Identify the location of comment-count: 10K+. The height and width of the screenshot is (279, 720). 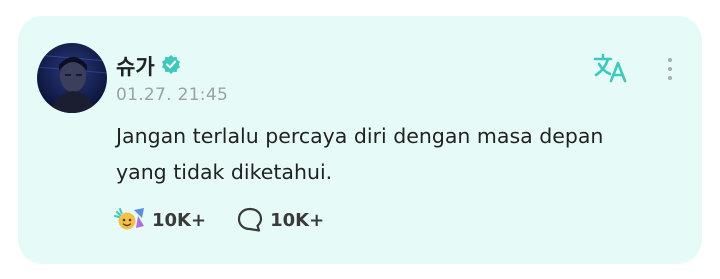
(297, 220).